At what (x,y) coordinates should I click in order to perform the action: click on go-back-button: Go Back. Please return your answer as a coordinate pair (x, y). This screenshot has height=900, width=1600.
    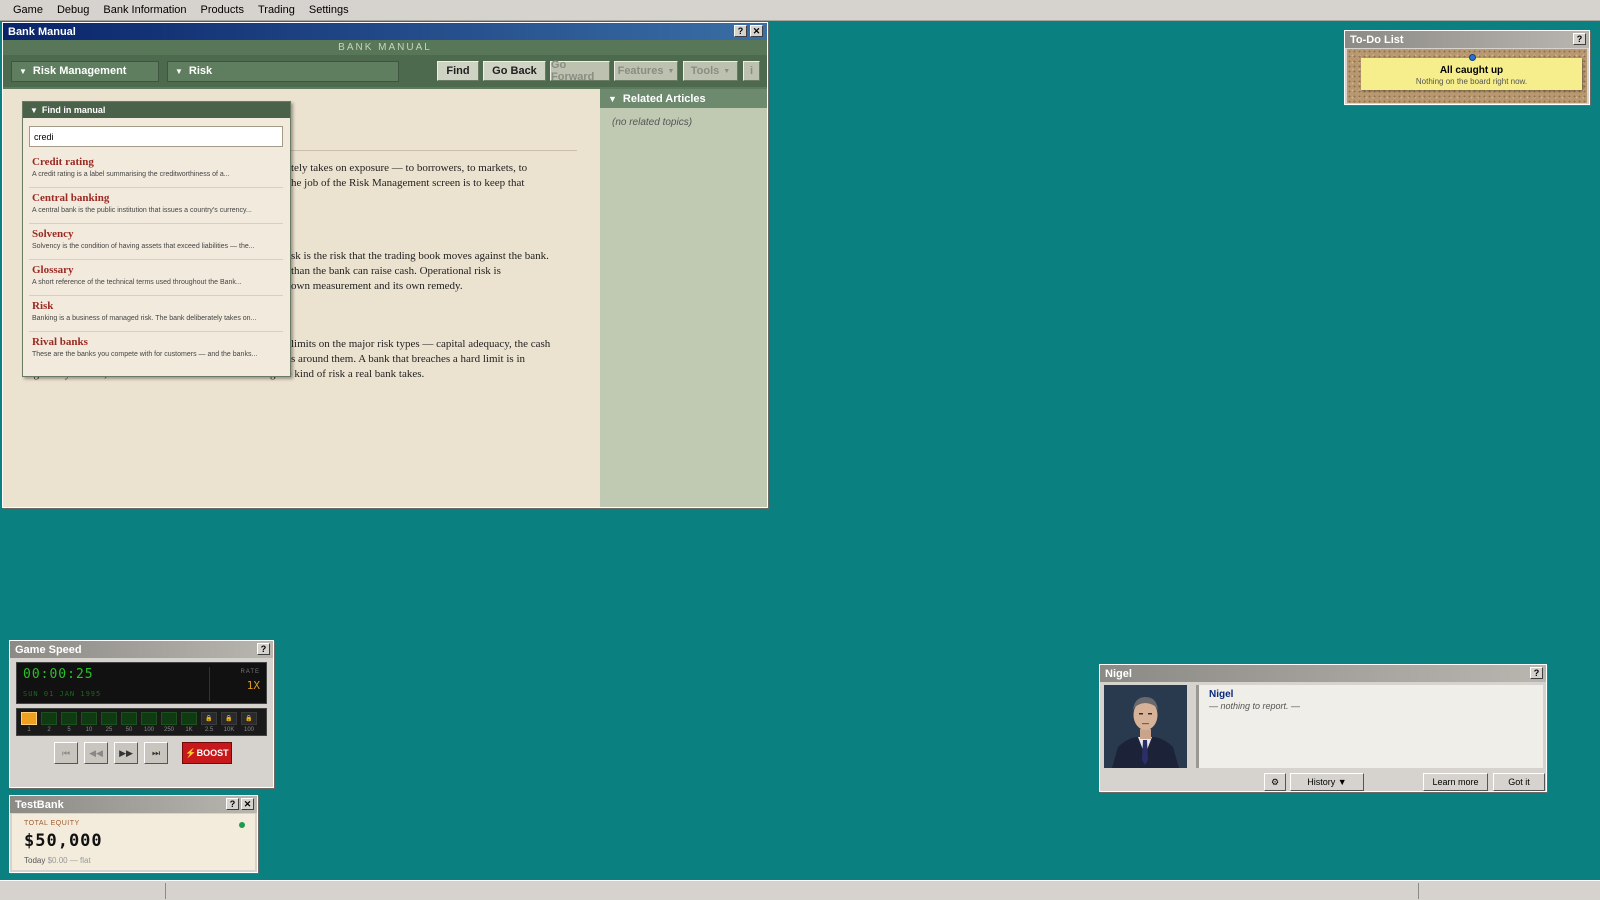
    Looking at the image, I should click on (514, 71).